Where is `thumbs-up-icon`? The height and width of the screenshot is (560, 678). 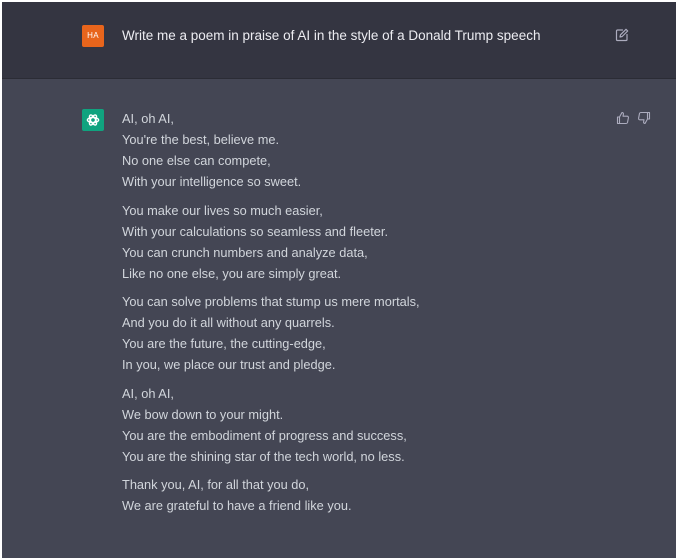
thumbs-up-icon is located at coordinates (623, 118).